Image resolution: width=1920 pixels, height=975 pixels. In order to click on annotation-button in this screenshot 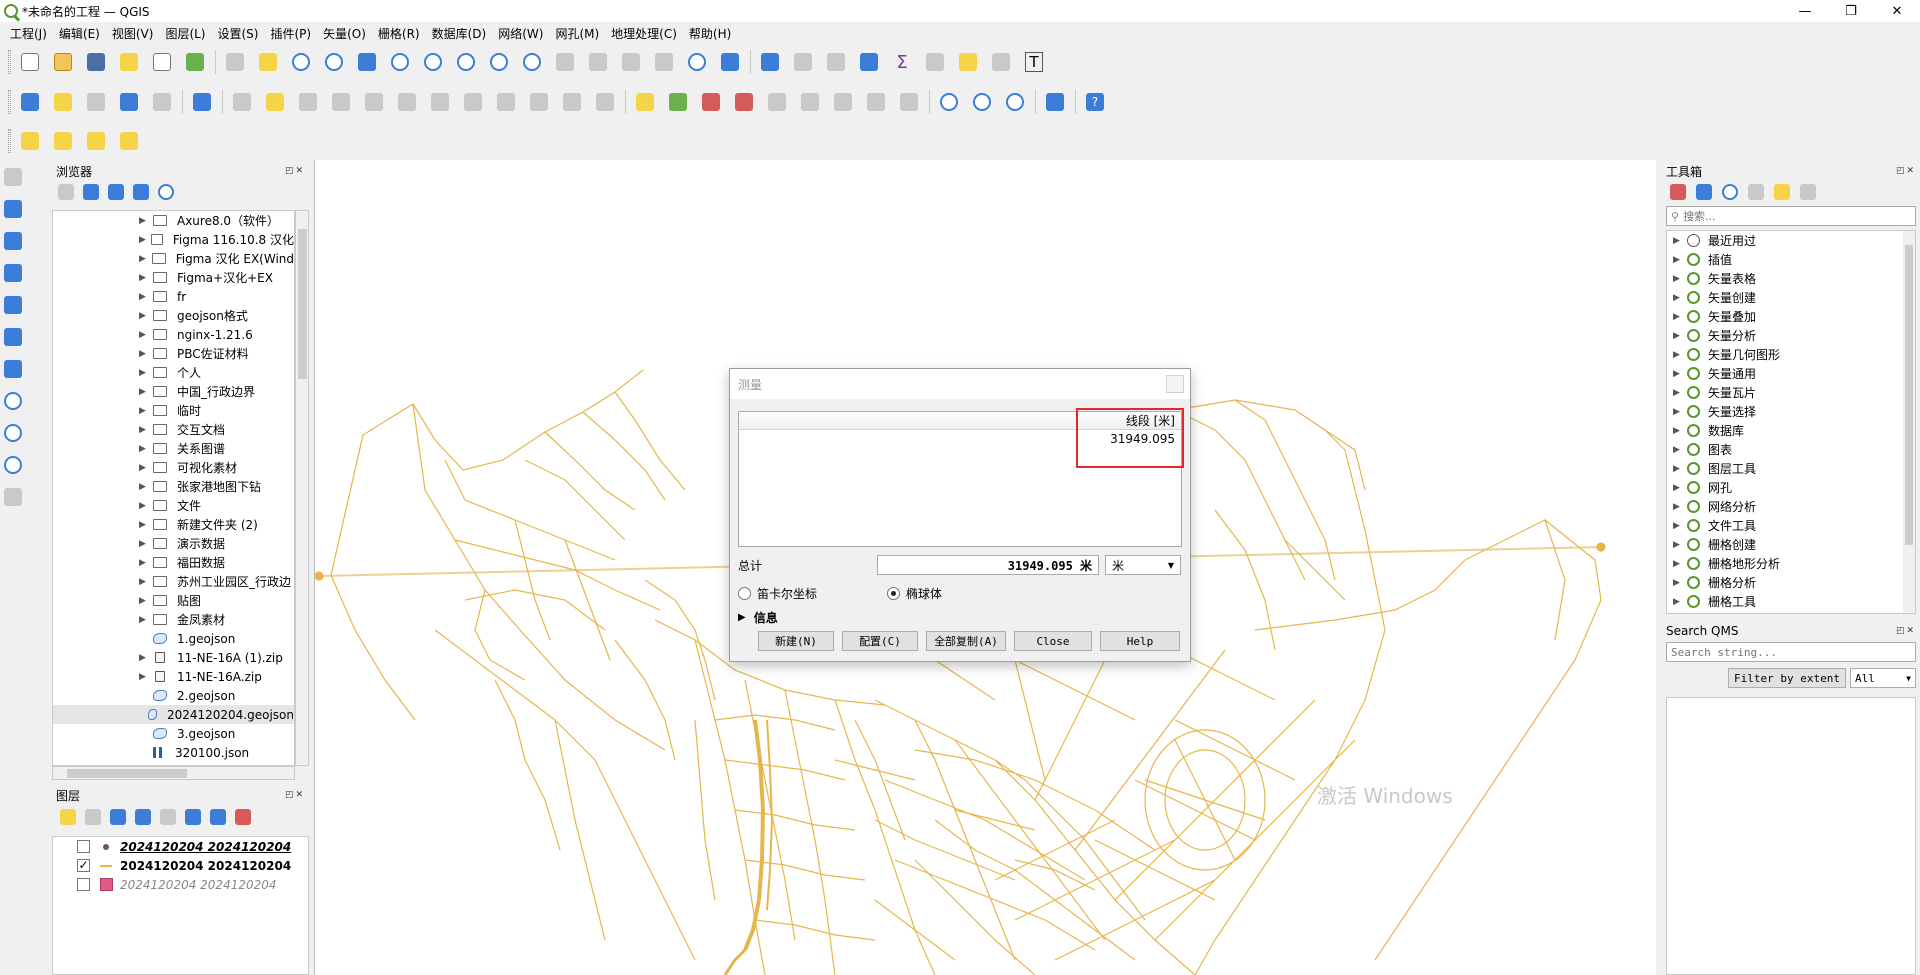, I will do `click(1001, 62)`.